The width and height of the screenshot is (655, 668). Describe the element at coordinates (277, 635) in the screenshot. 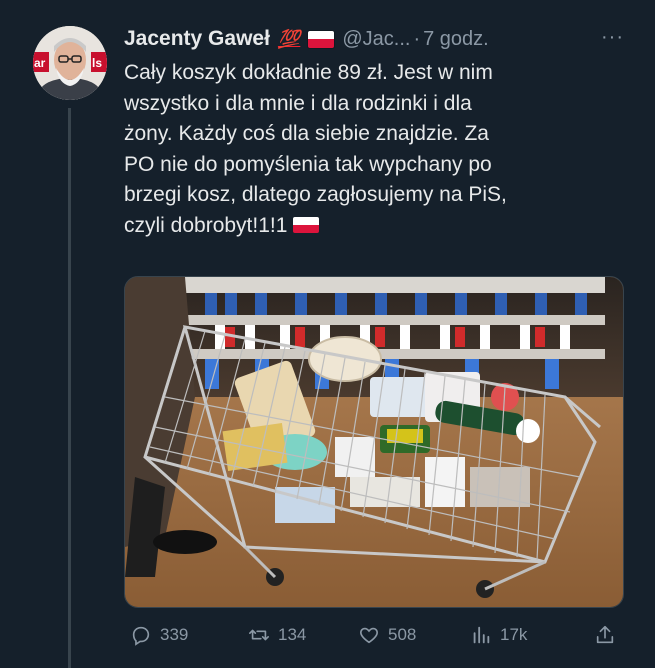

I see `retweet-button: 134` at that location.